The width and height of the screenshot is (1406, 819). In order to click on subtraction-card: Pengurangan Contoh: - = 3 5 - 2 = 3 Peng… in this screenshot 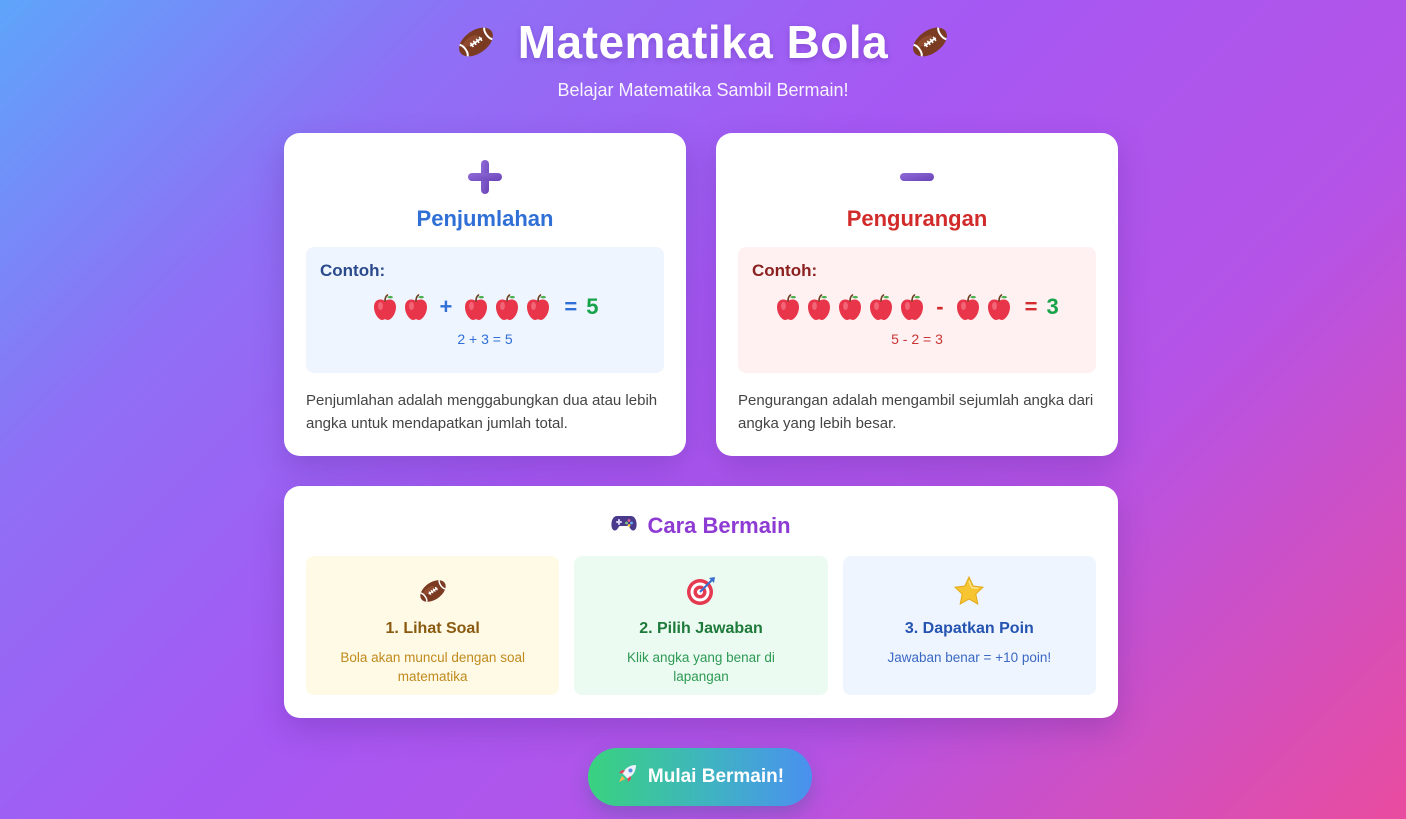, I will do `click(917, 294)`.